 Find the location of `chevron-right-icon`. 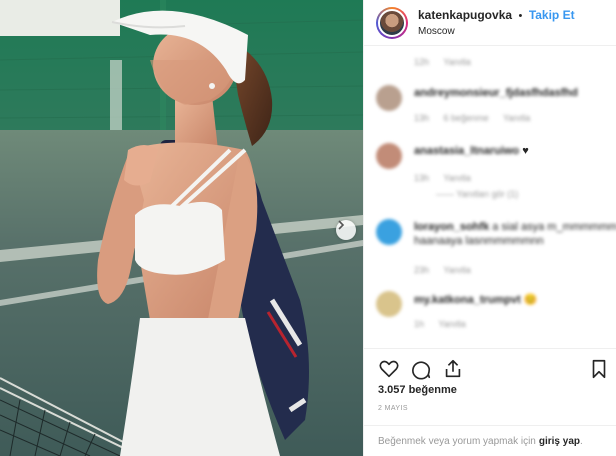

chevron-right-icon is located at coordinates (341, 225).